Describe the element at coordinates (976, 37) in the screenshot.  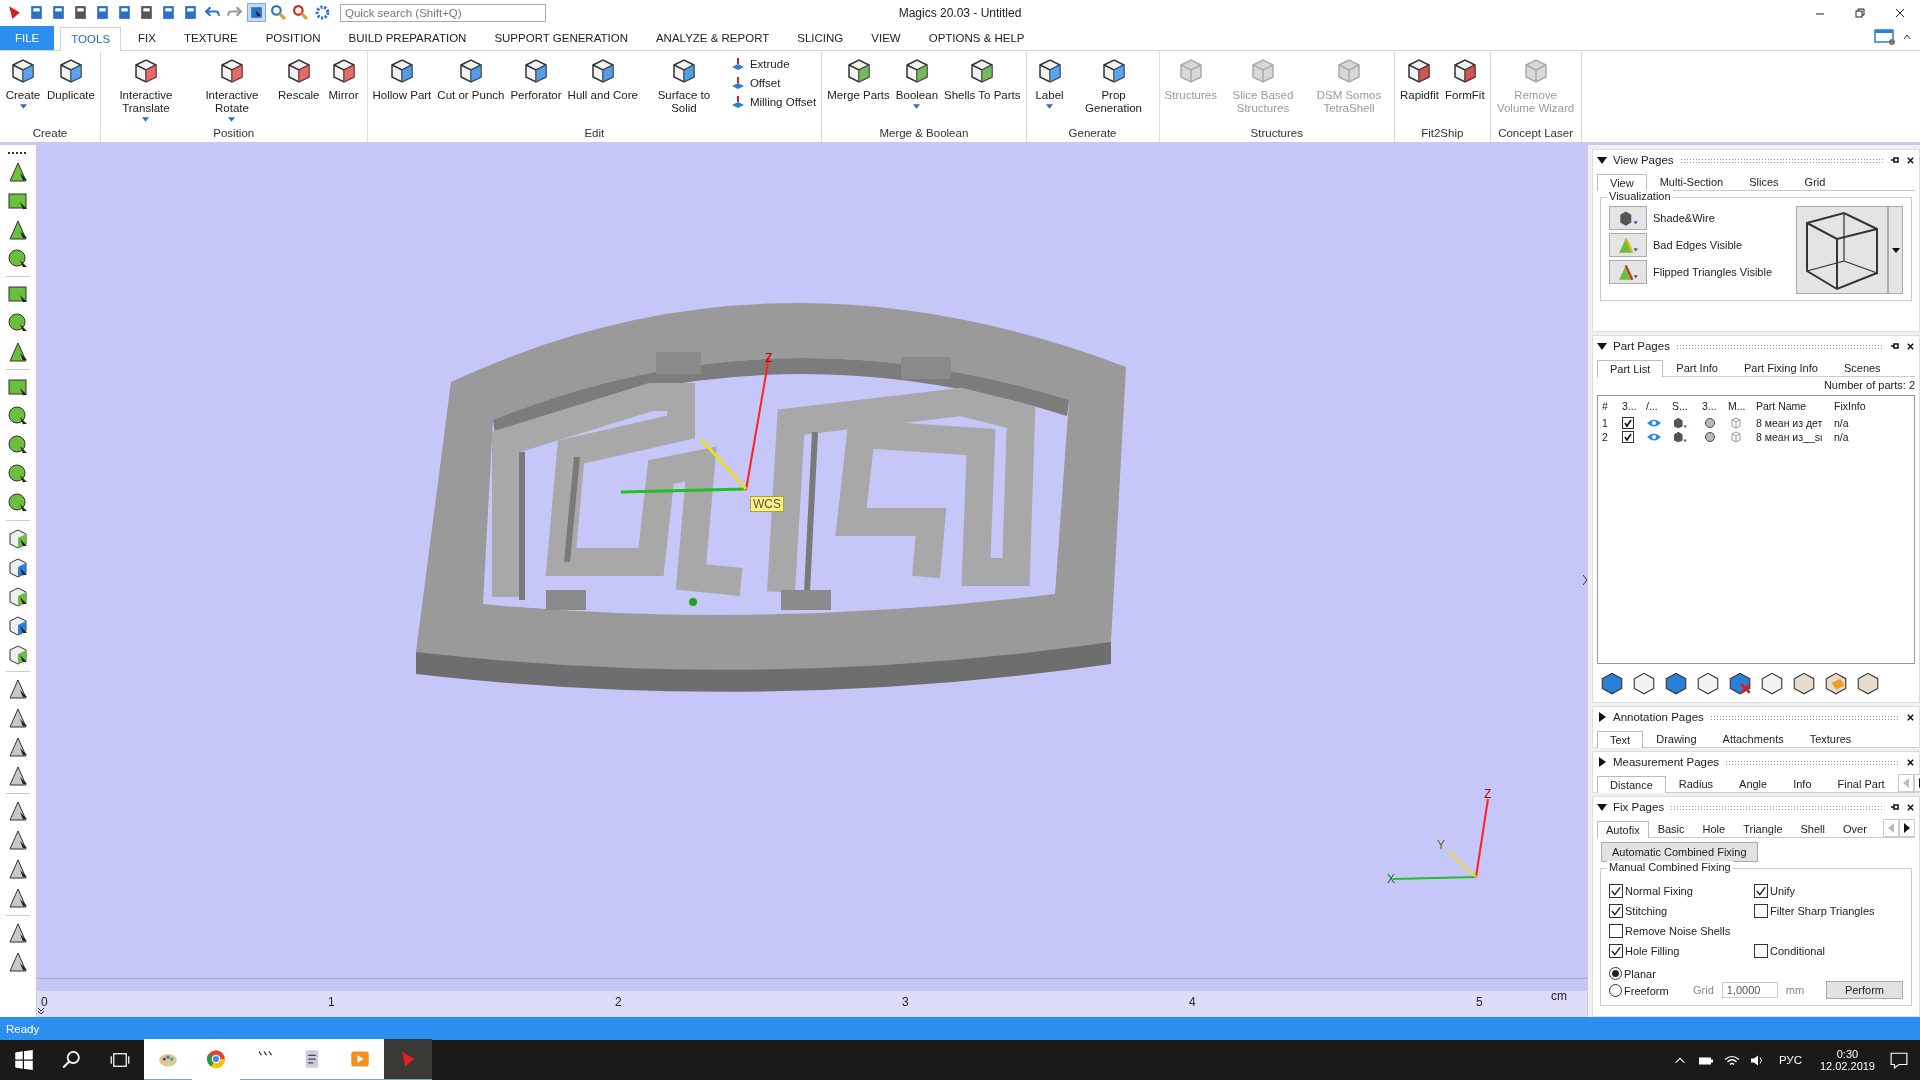
I see `ribbon-tab: OPTIONS & HELP` at that location.